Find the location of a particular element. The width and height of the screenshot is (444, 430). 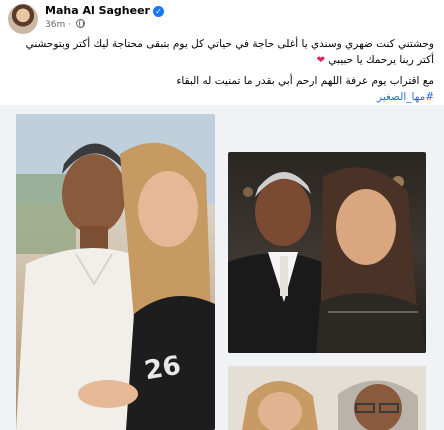

heart-icon: ❤ is located at coordinates (321, 60).